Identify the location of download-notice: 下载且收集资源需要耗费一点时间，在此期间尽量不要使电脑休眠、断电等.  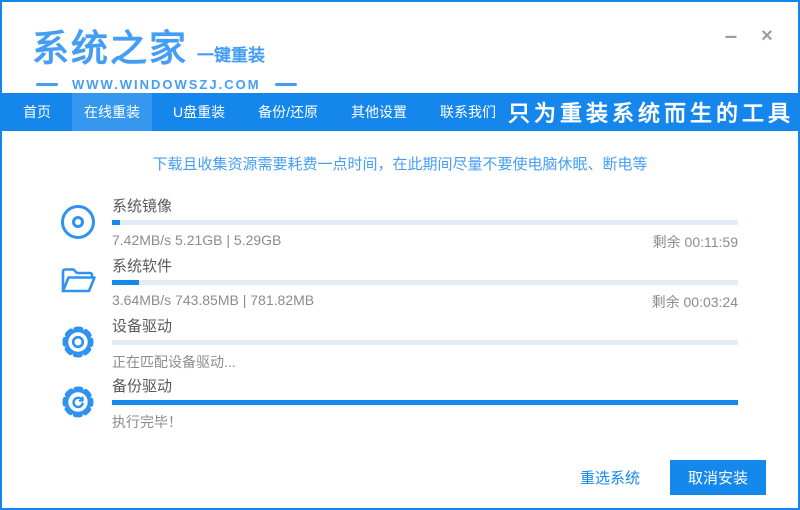
(400, 164).